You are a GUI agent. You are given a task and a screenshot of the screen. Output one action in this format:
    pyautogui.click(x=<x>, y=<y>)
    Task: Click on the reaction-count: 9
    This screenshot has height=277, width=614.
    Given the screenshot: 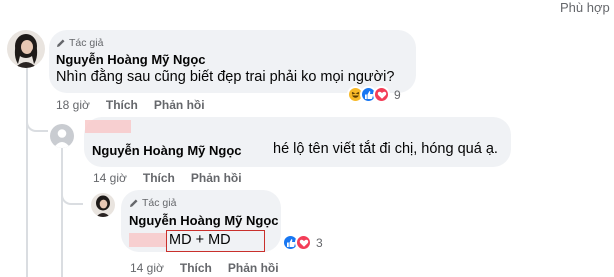 What is the action you would take?
    pyautogui.click(x=397, y=94)
    